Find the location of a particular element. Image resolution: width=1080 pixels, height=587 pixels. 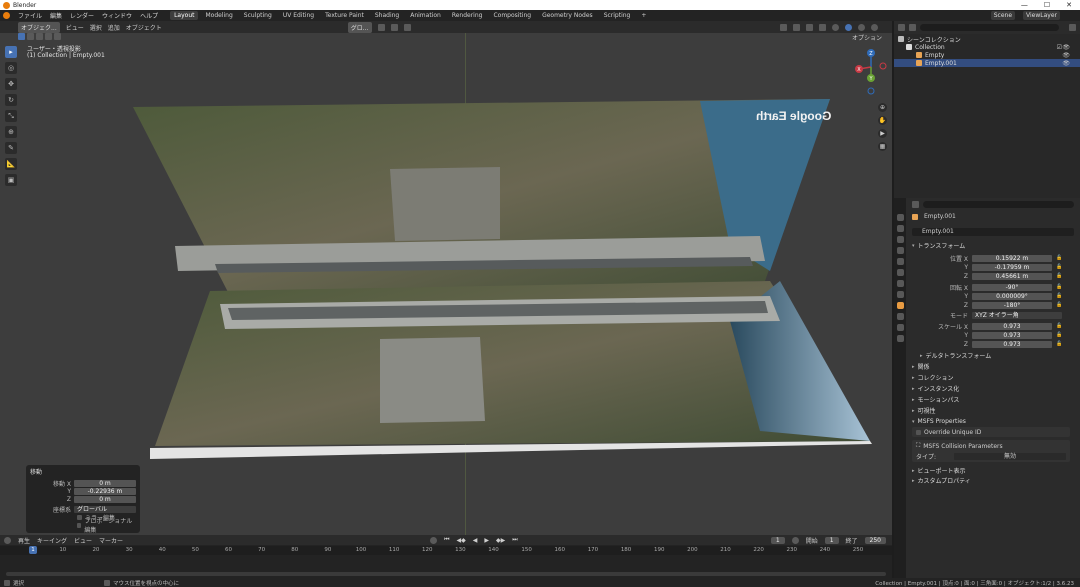

tab-rendering: Rendering is located at coordinates (467, 15).